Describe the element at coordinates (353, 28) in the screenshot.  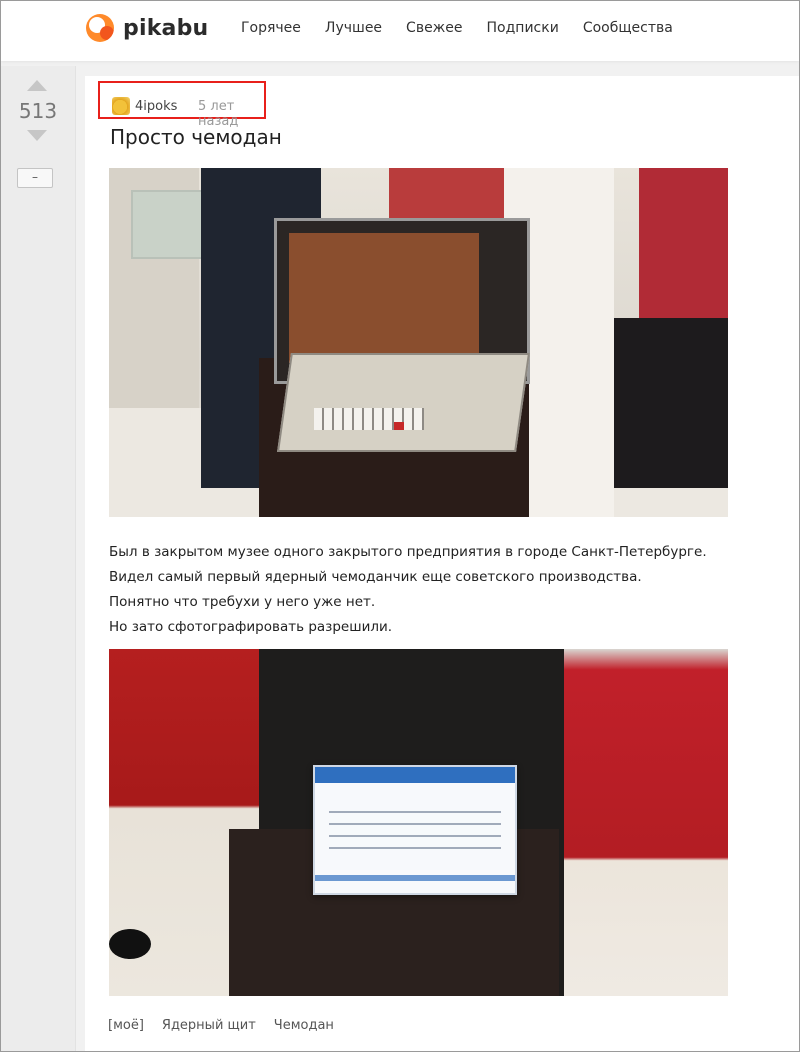
I see `nav-best: Лучшее` at that location.